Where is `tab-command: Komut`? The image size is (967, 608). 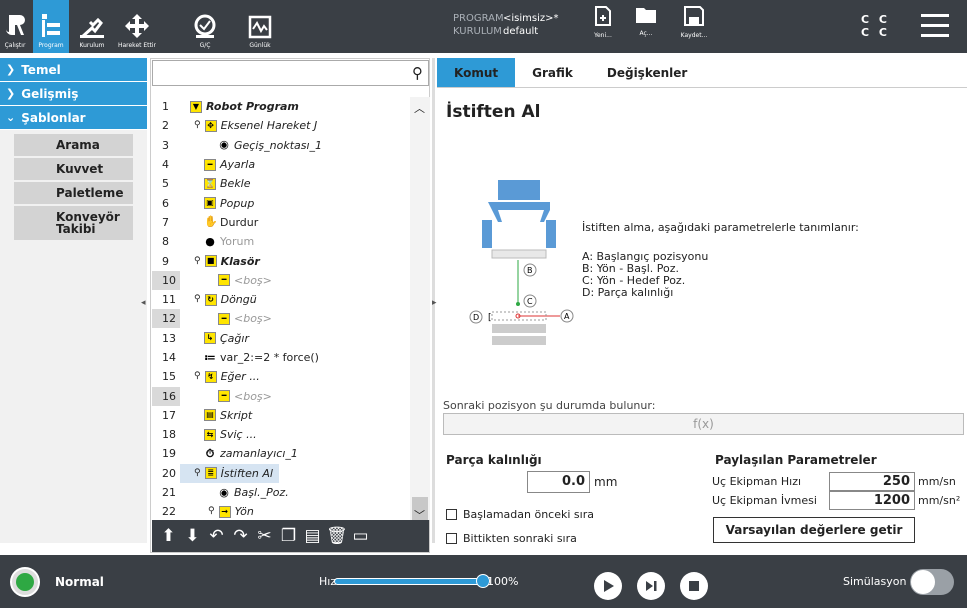
tab-command: Komut is located at coordinates (476, 72).